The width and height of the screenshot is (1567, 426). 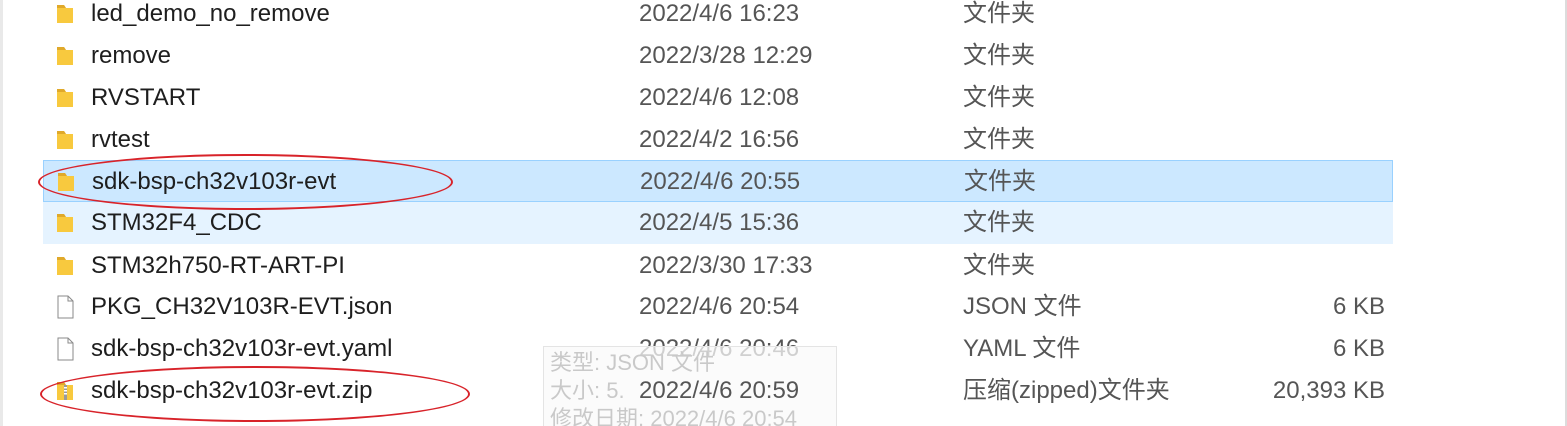 I want to click on file-name: rvtest, so click(x=120, y=139).